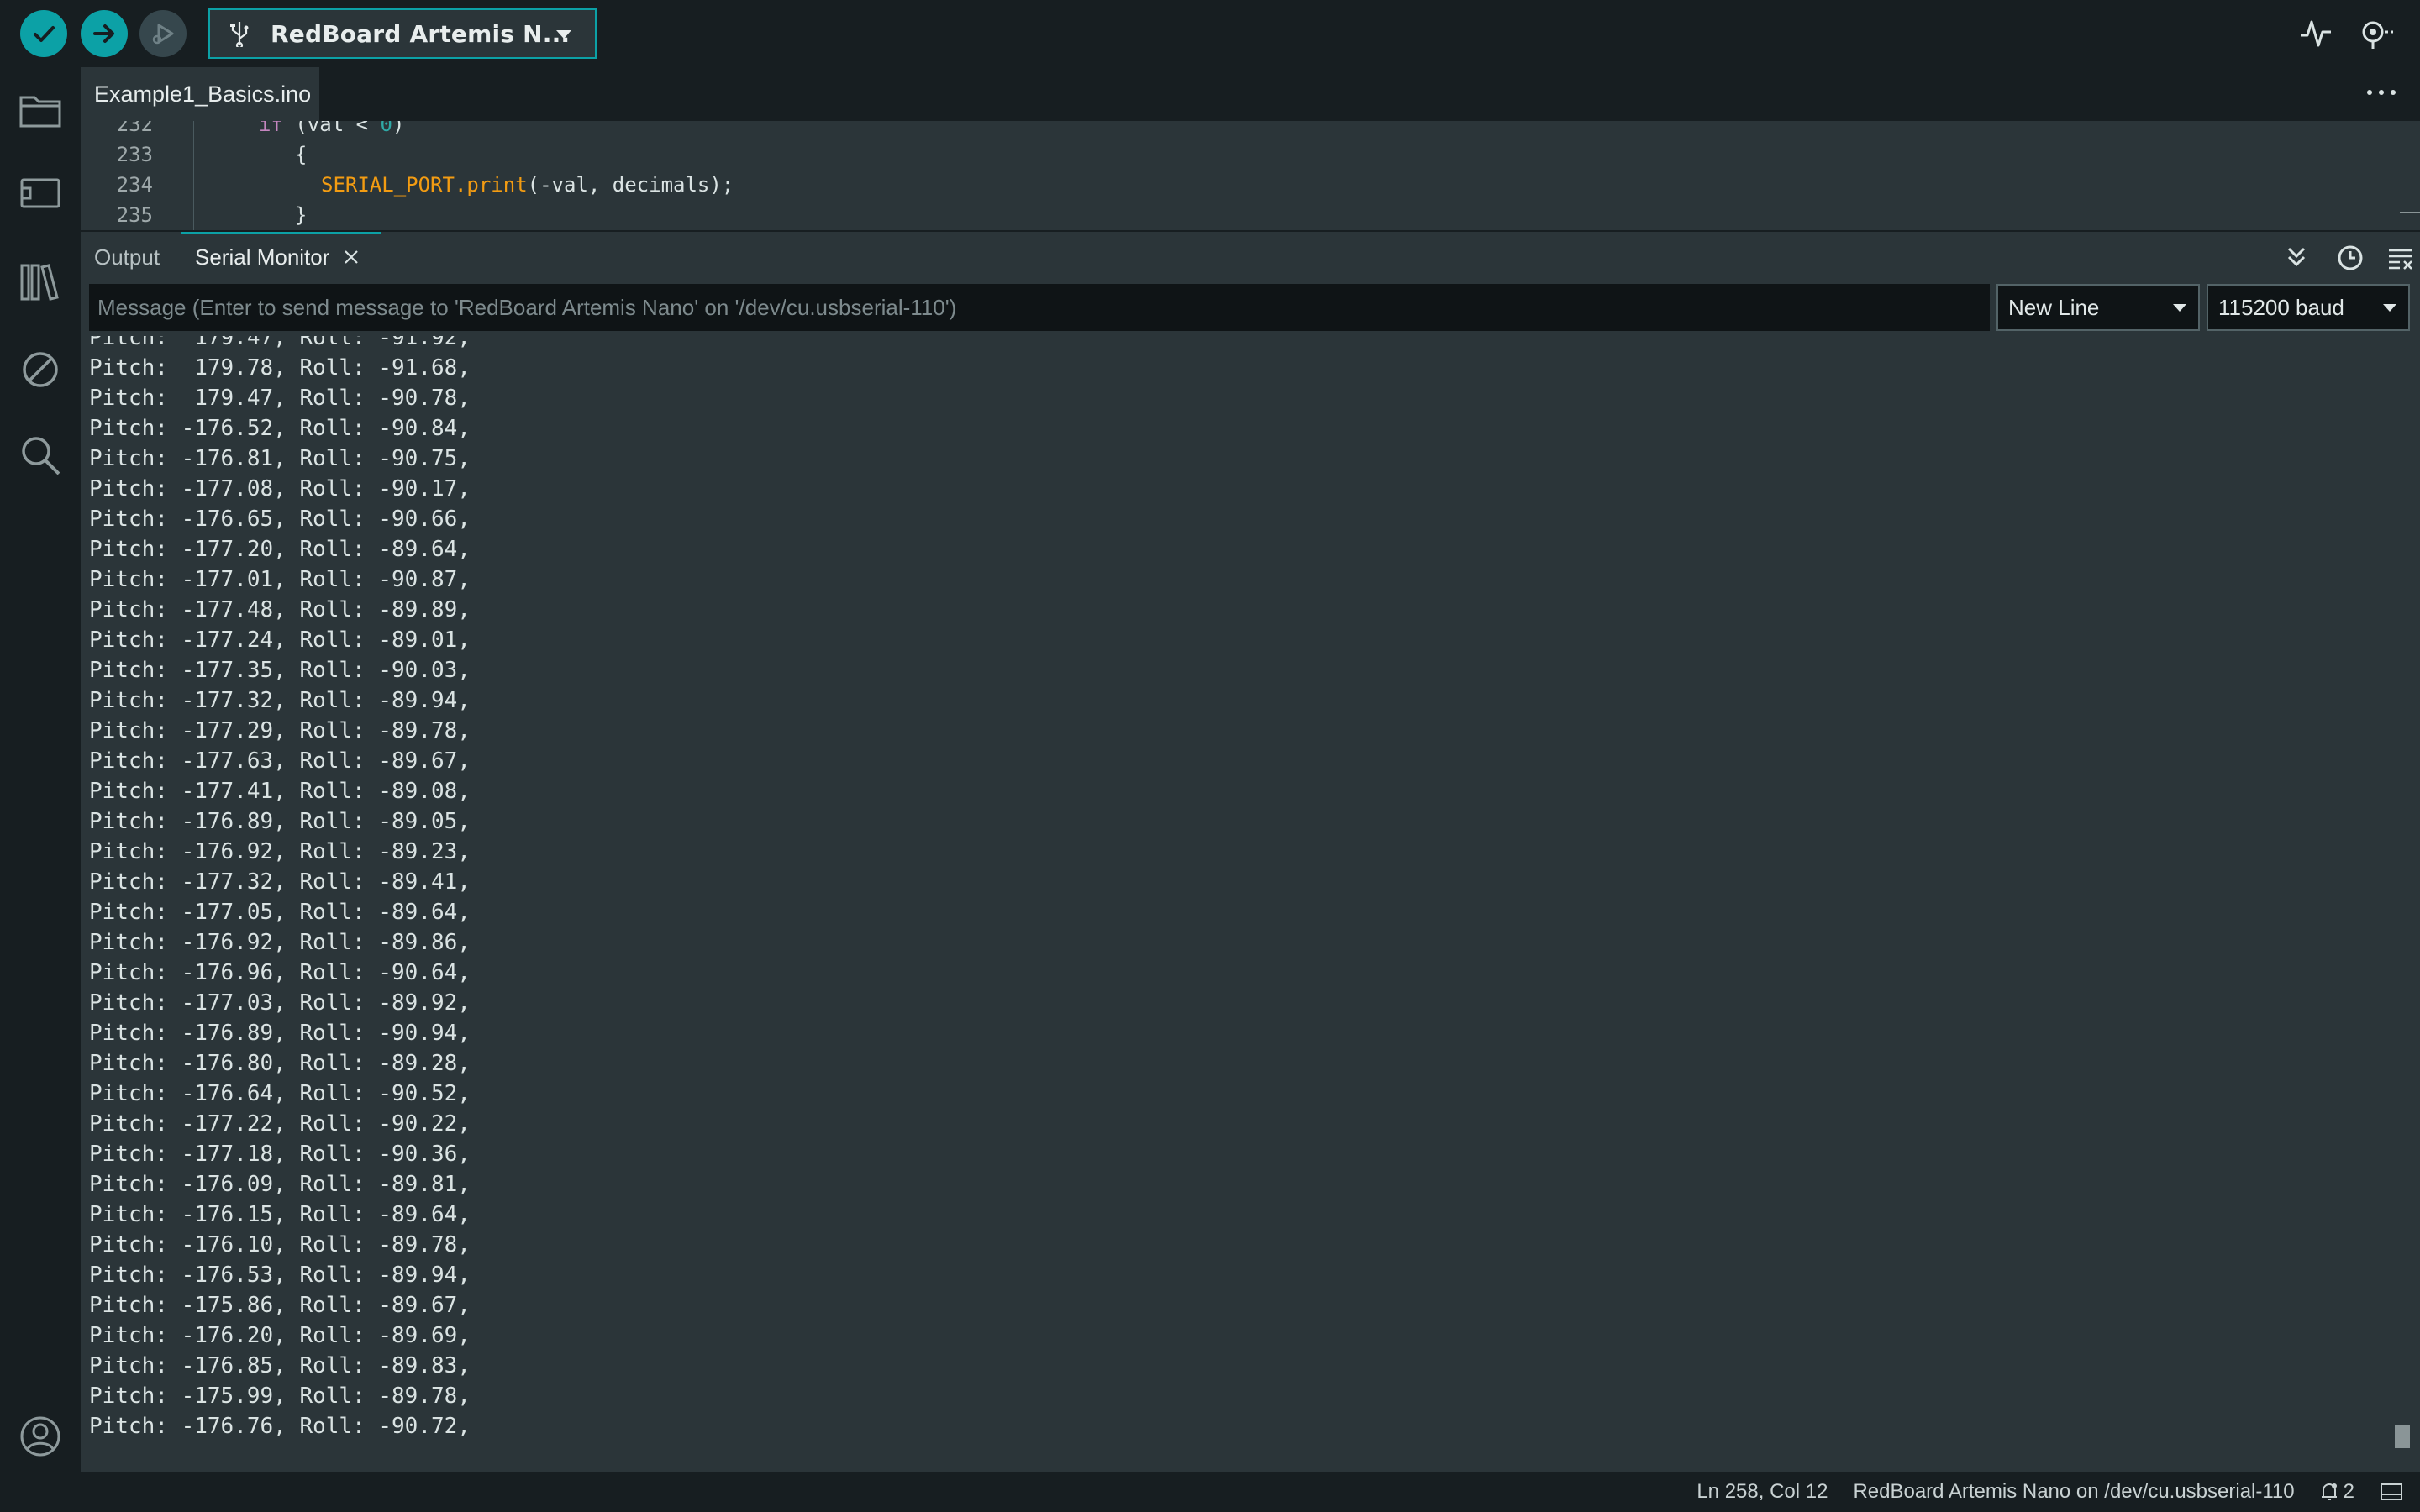 The width and height of the screenshot is (2420, 1512). Describe the element at coordinates (280, 791) in the screenshot. I see `serial-line: Pitch: -177.41, Roll: -89.08,` at that location.